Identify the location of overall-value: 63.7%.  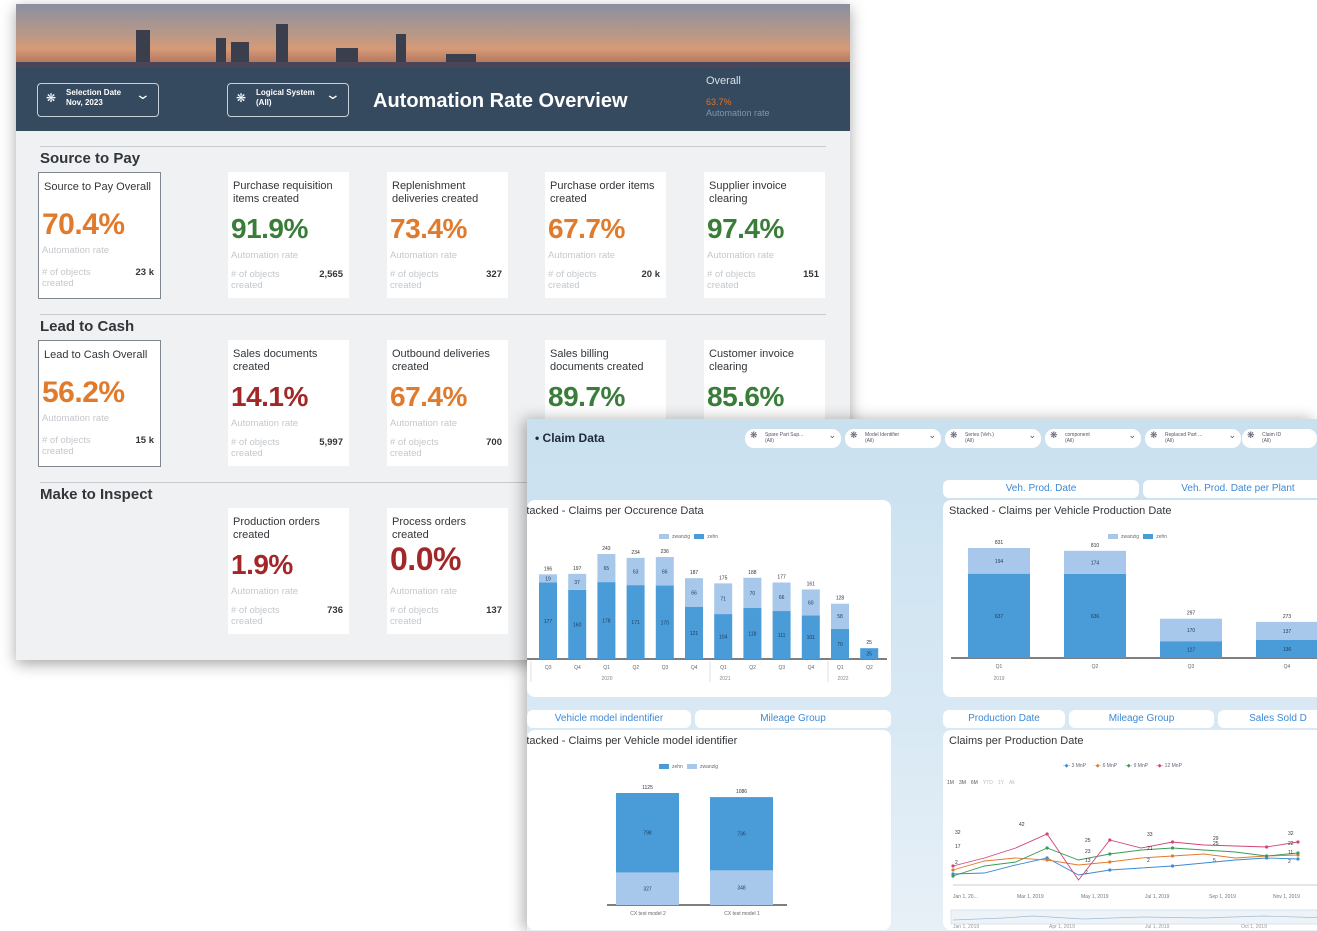
(719, 102).